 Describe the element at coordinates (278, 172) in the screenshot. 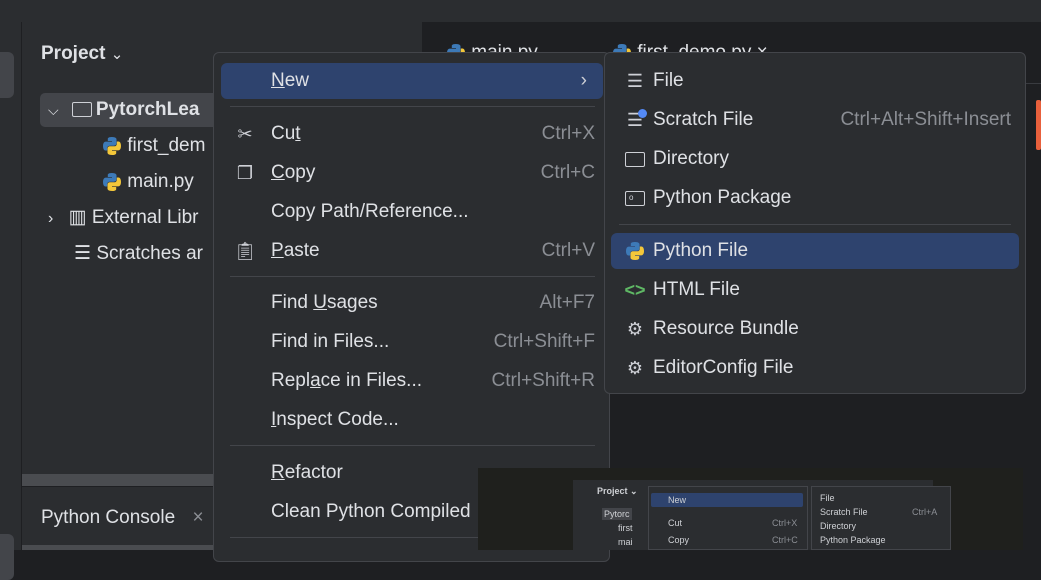

I see `mnemonic: C` at that location.